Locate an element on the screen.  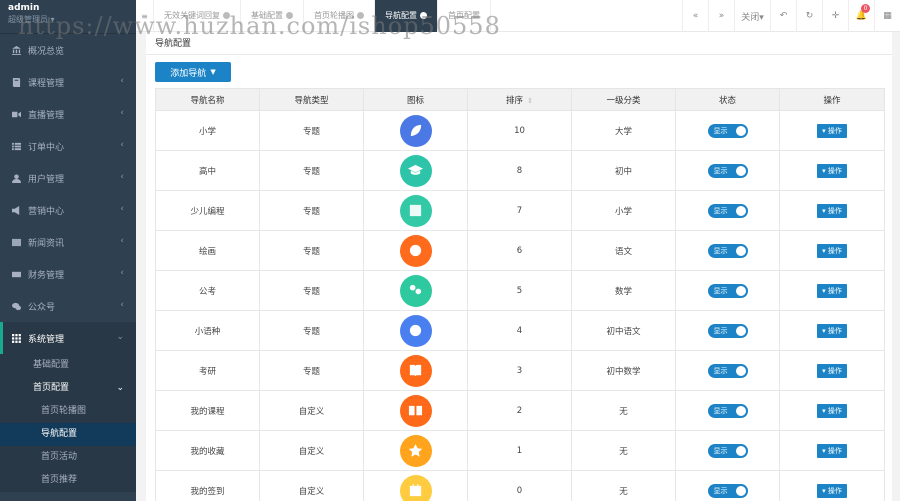
cell-sort: 7 is located at coordinates (519, 210).